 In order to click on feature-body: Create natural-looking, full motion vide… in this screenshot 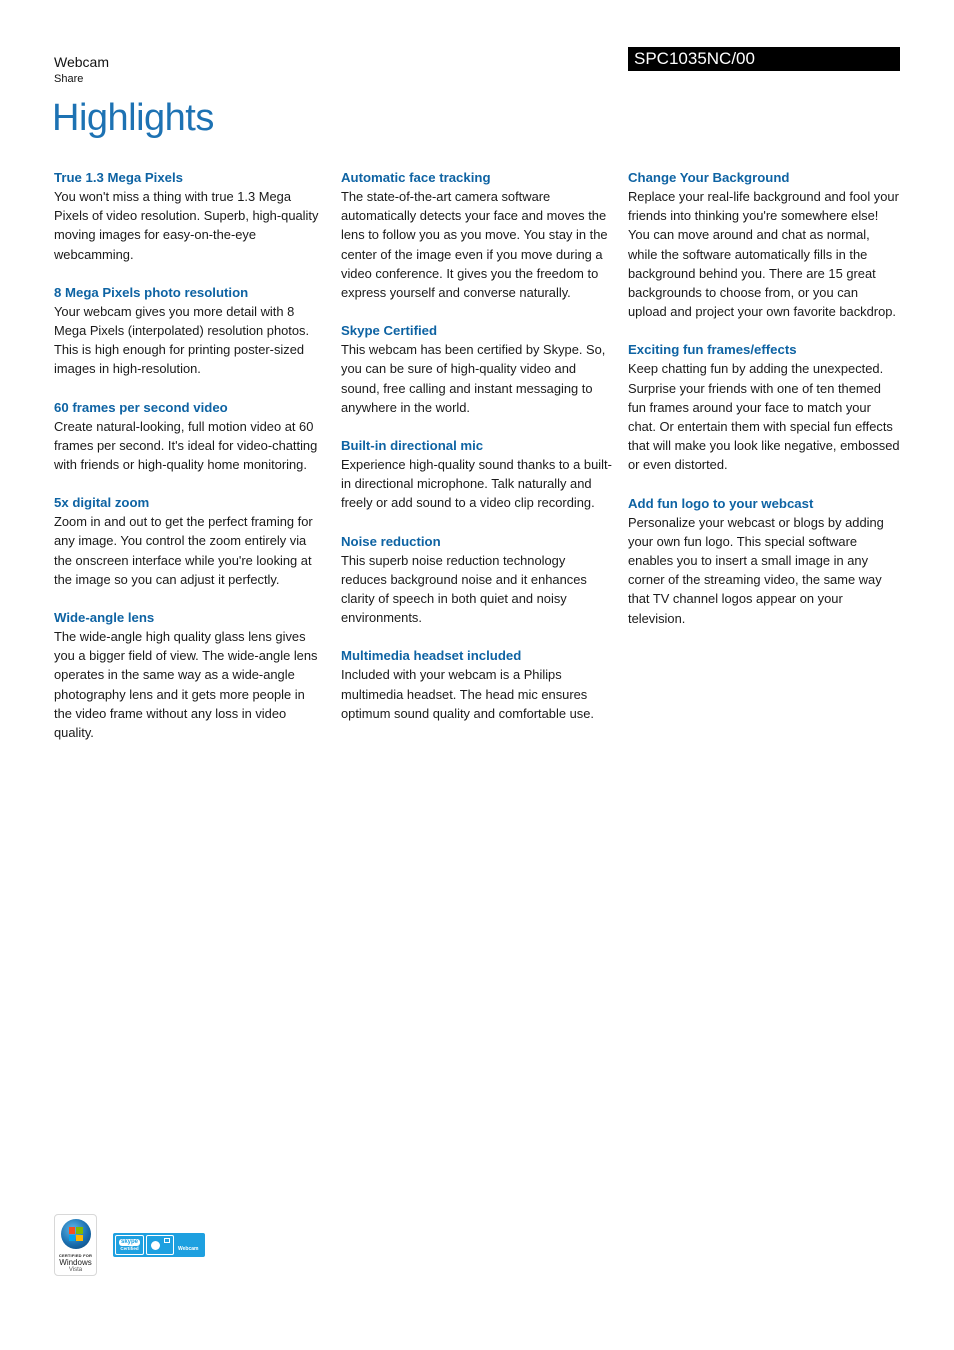, I will do `click(186, 445)`.